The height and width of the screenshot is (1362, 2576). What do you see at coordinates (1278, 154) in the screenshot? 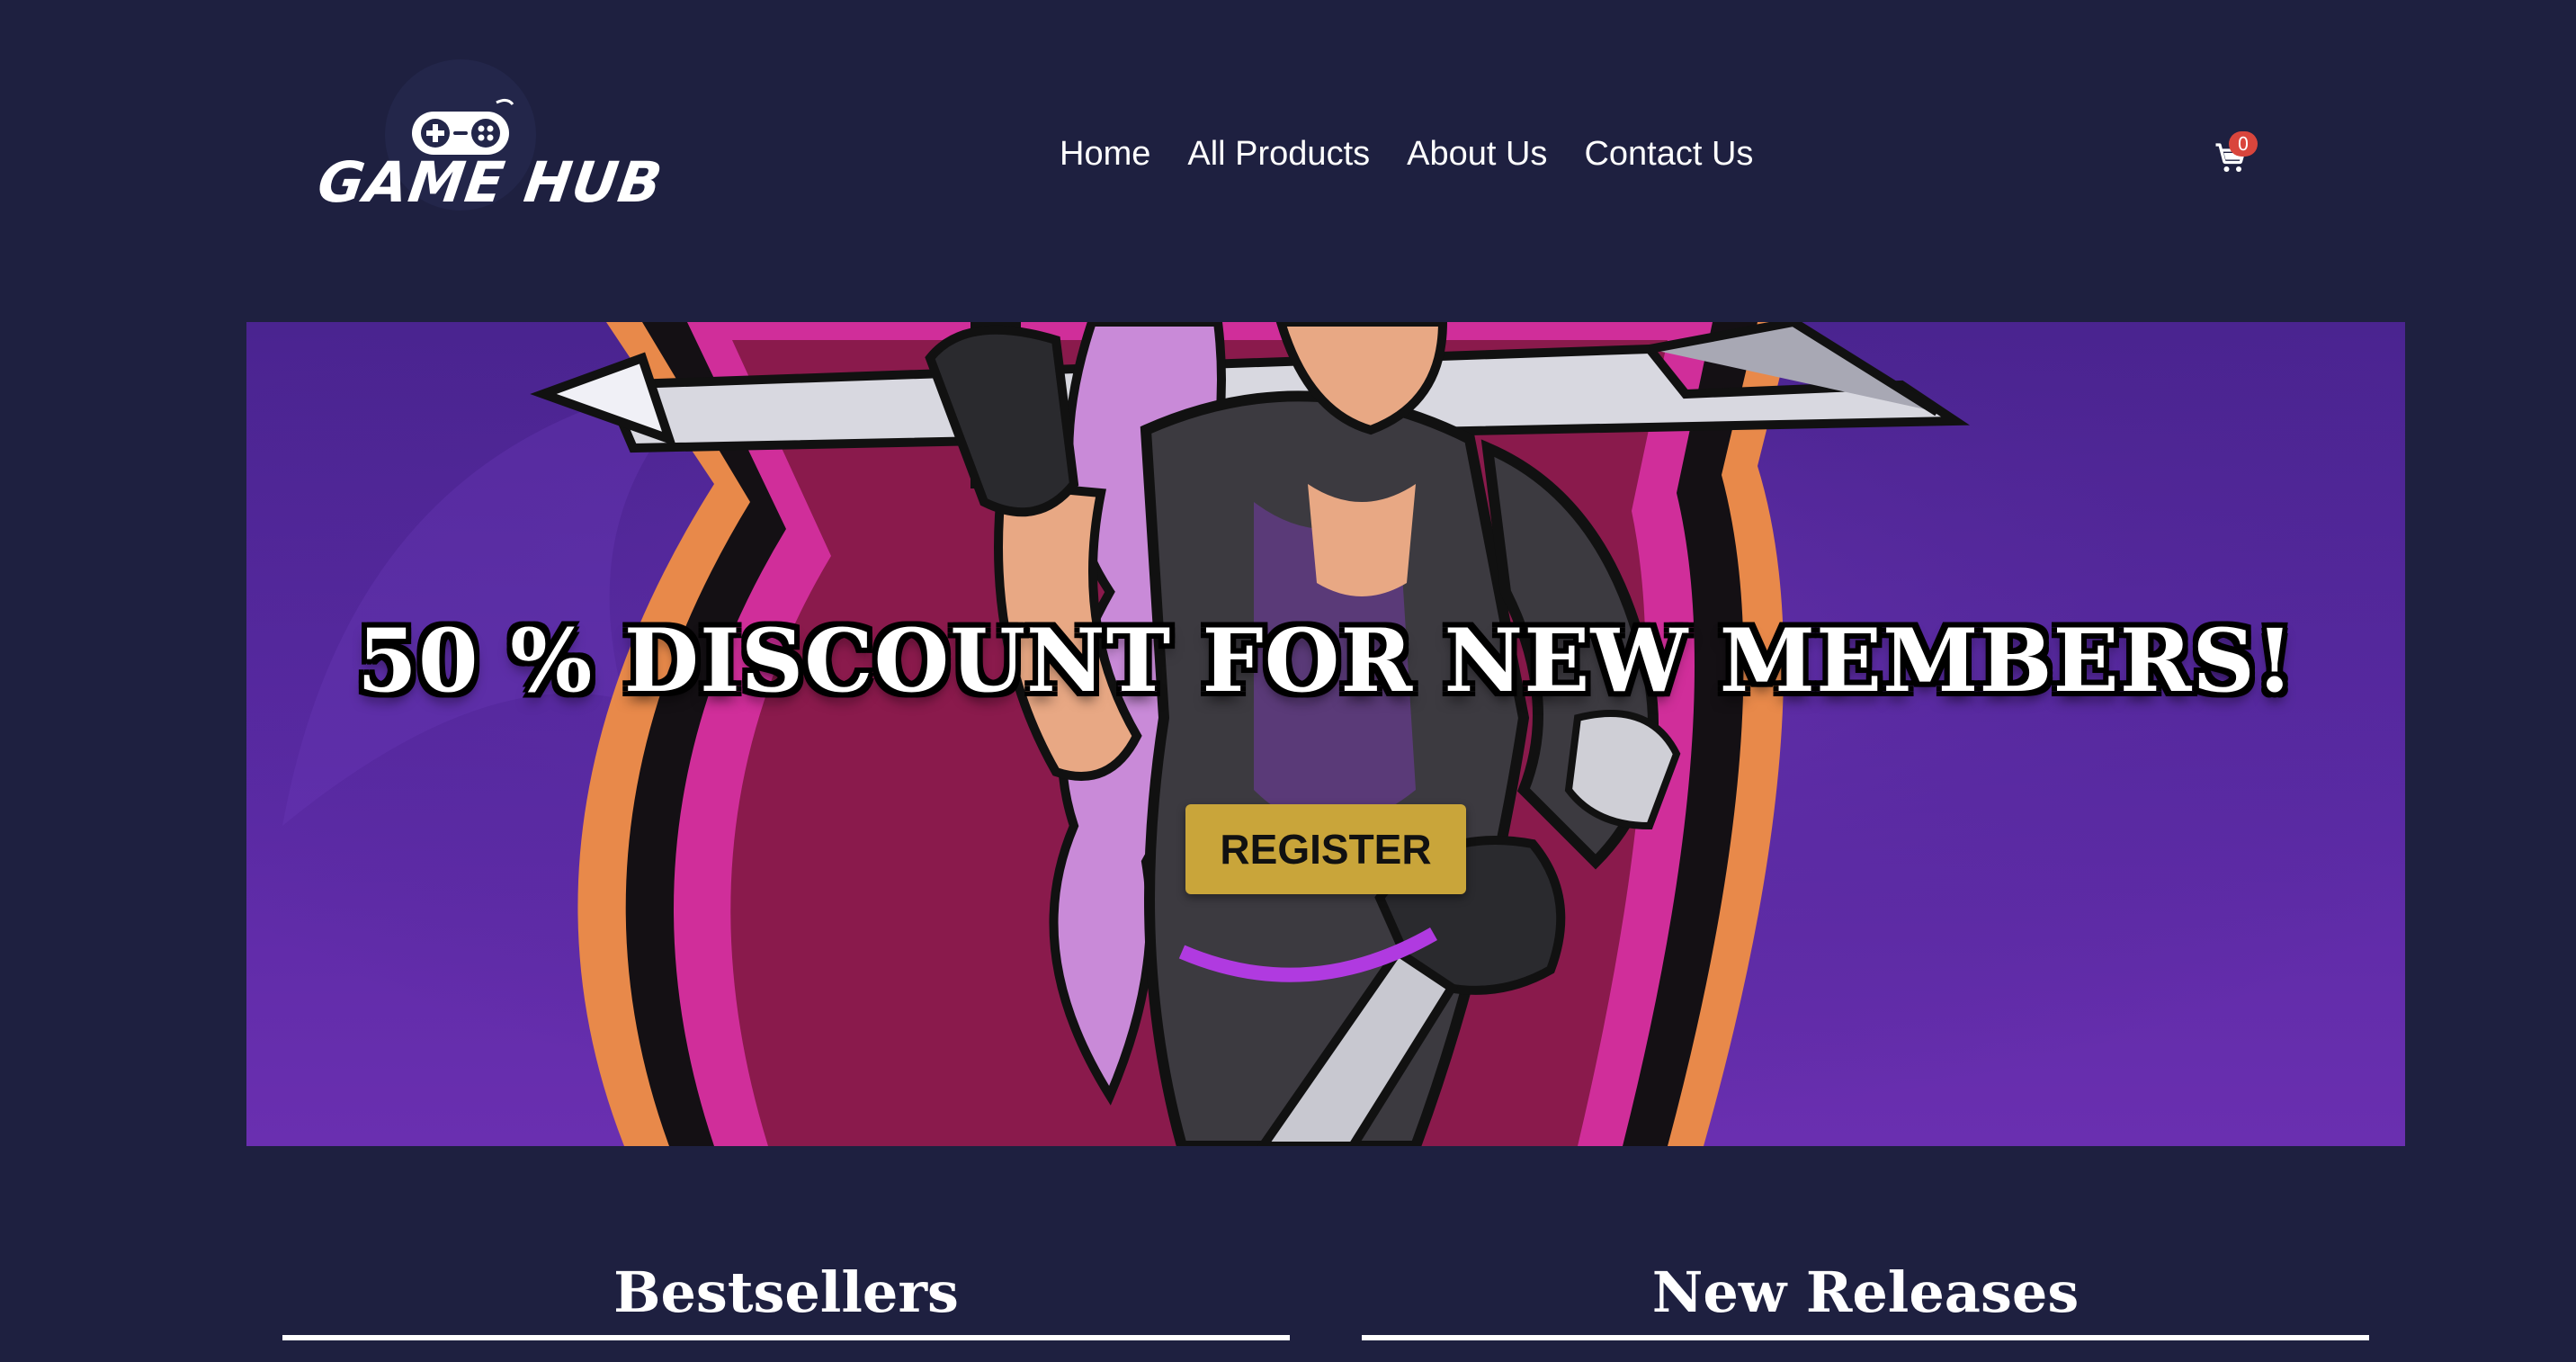
I see `nav-all-products: All Products` at bounding box center [1278, 154].